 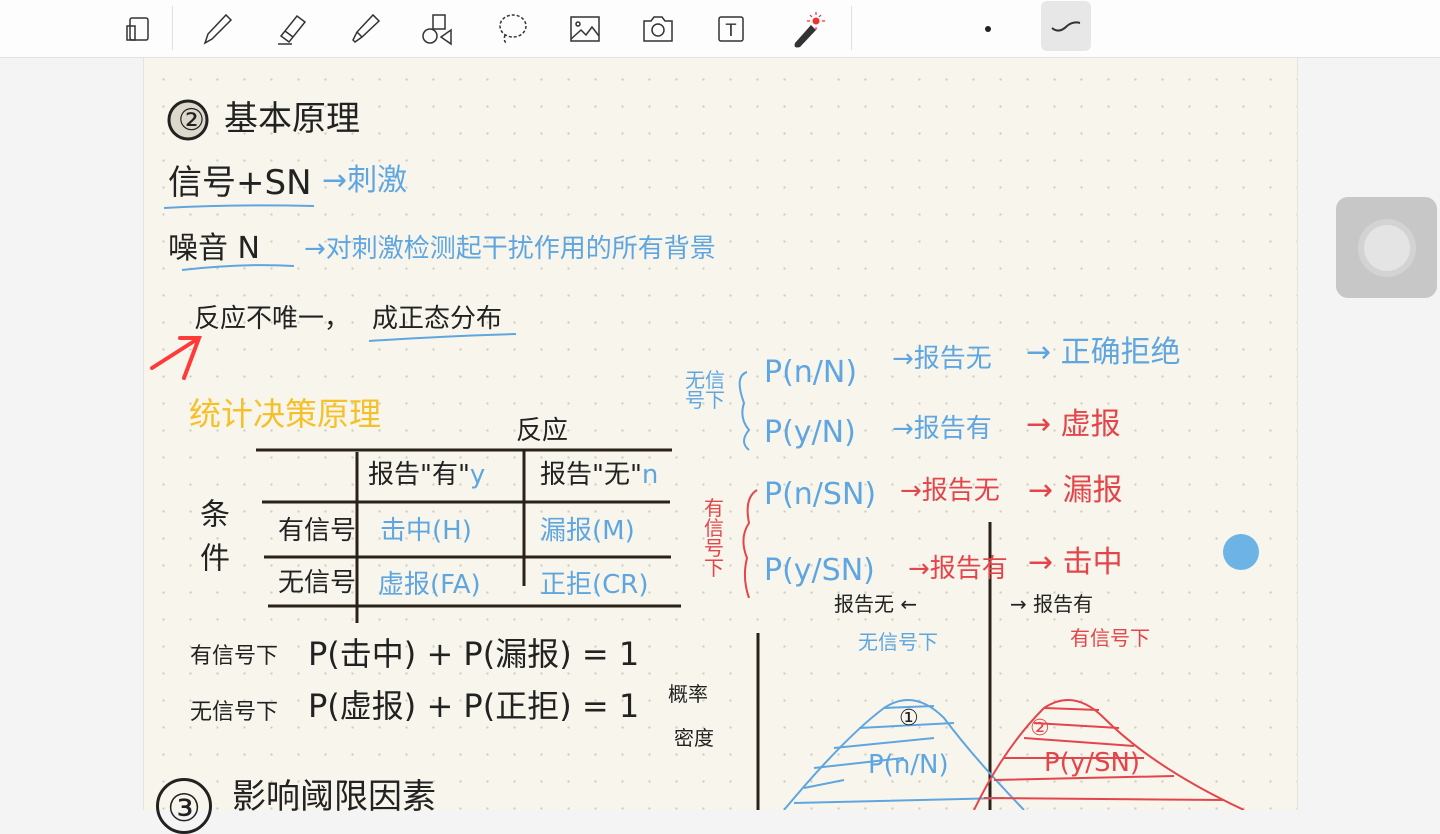 What do you see at coordinates (942, 359) in the screenshot?
I see `case1-report: →报告无` at bounding box center [942, 359].